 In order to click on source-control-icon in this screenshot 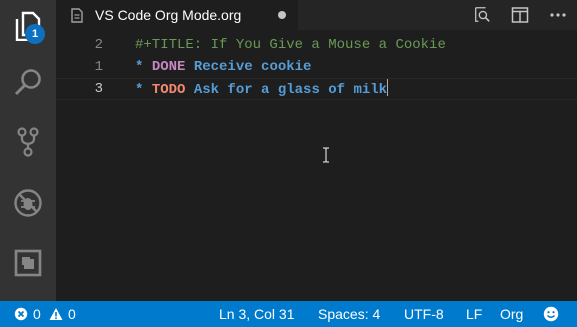, I will do `click(28, 142)`.